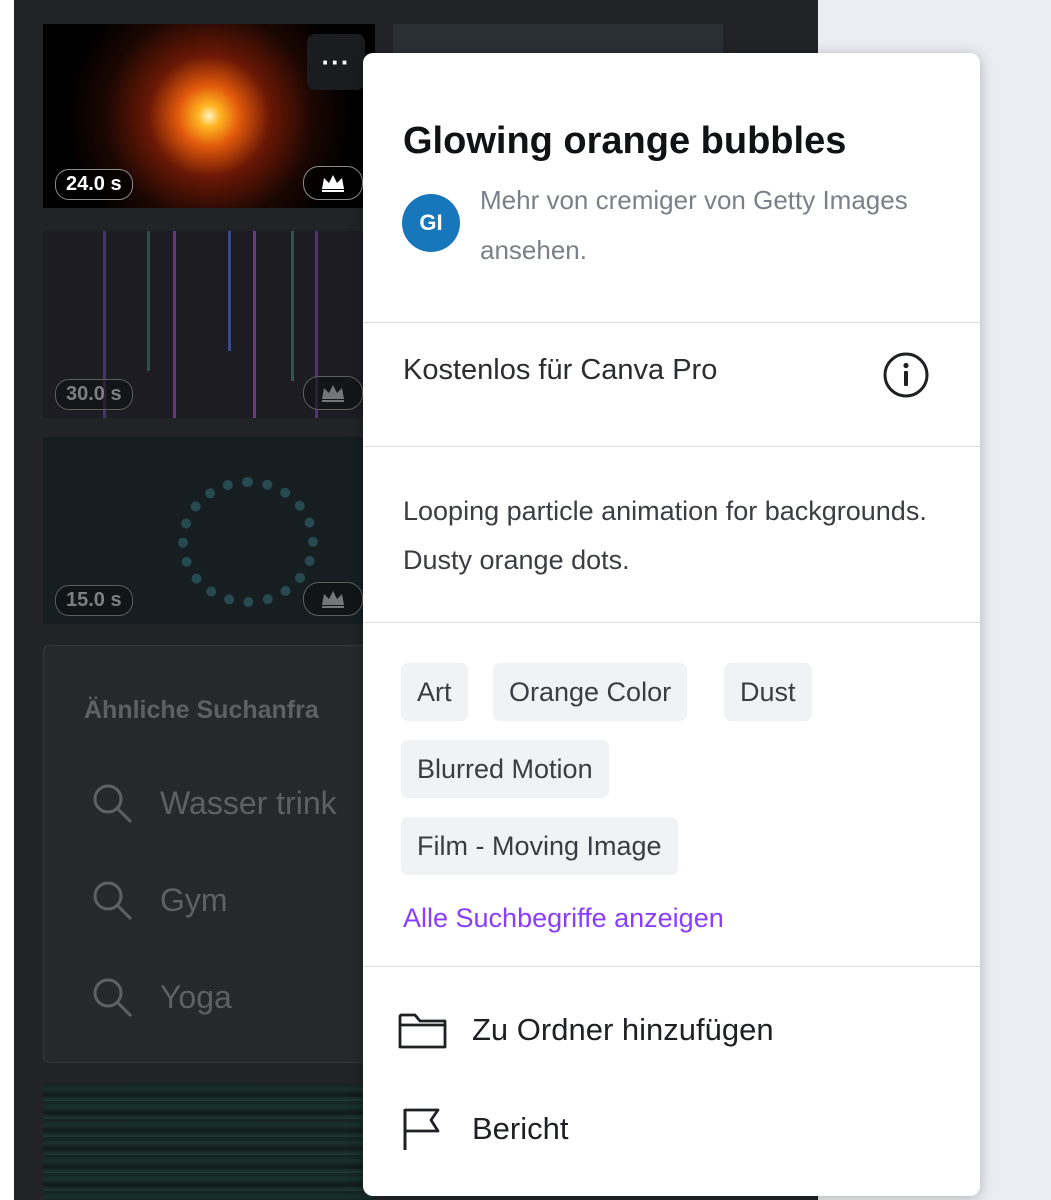 Image resolution: width=1051 pixels, height=1200 pixels. Describe the element at coordinates (94, 394) in the screenshot. I see `duration-badge: 30.0 s` at that location.